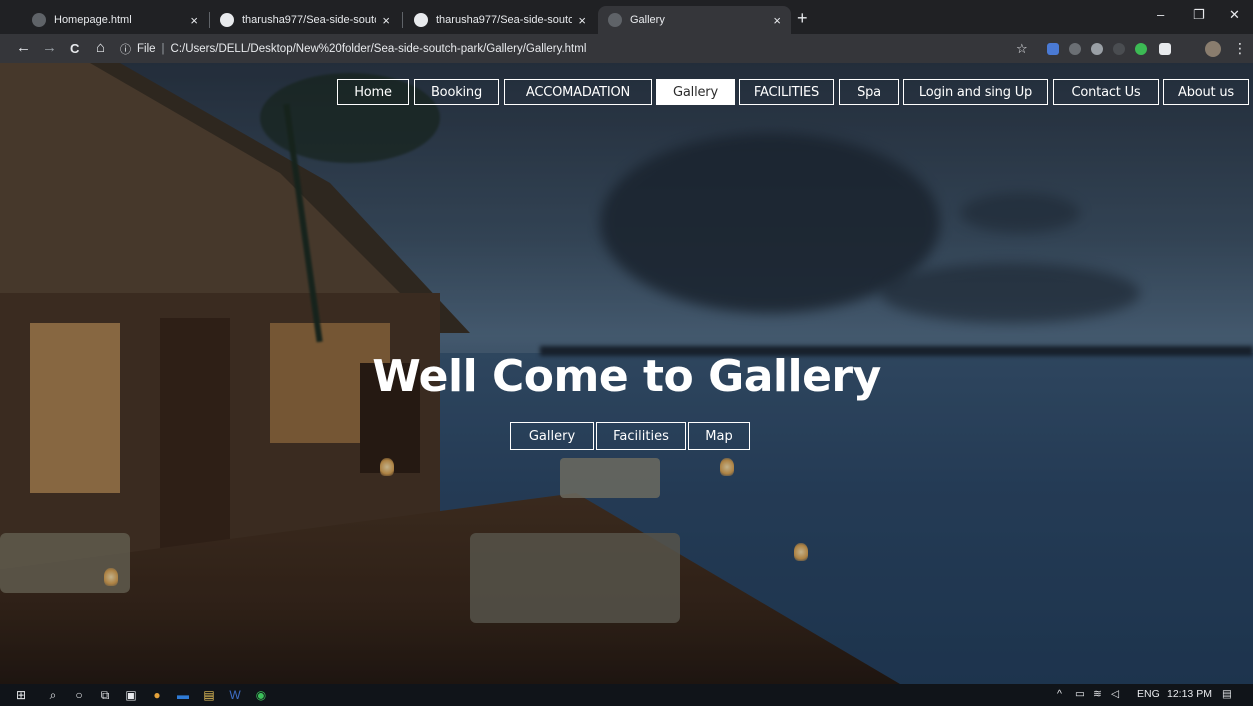 The width and height of the screenshot is (1253, 706). What do you see at coordinates (641, 436) in the screenshot?
I see `hero-facilities-button: Facilities` at bounding box center [641, 436].